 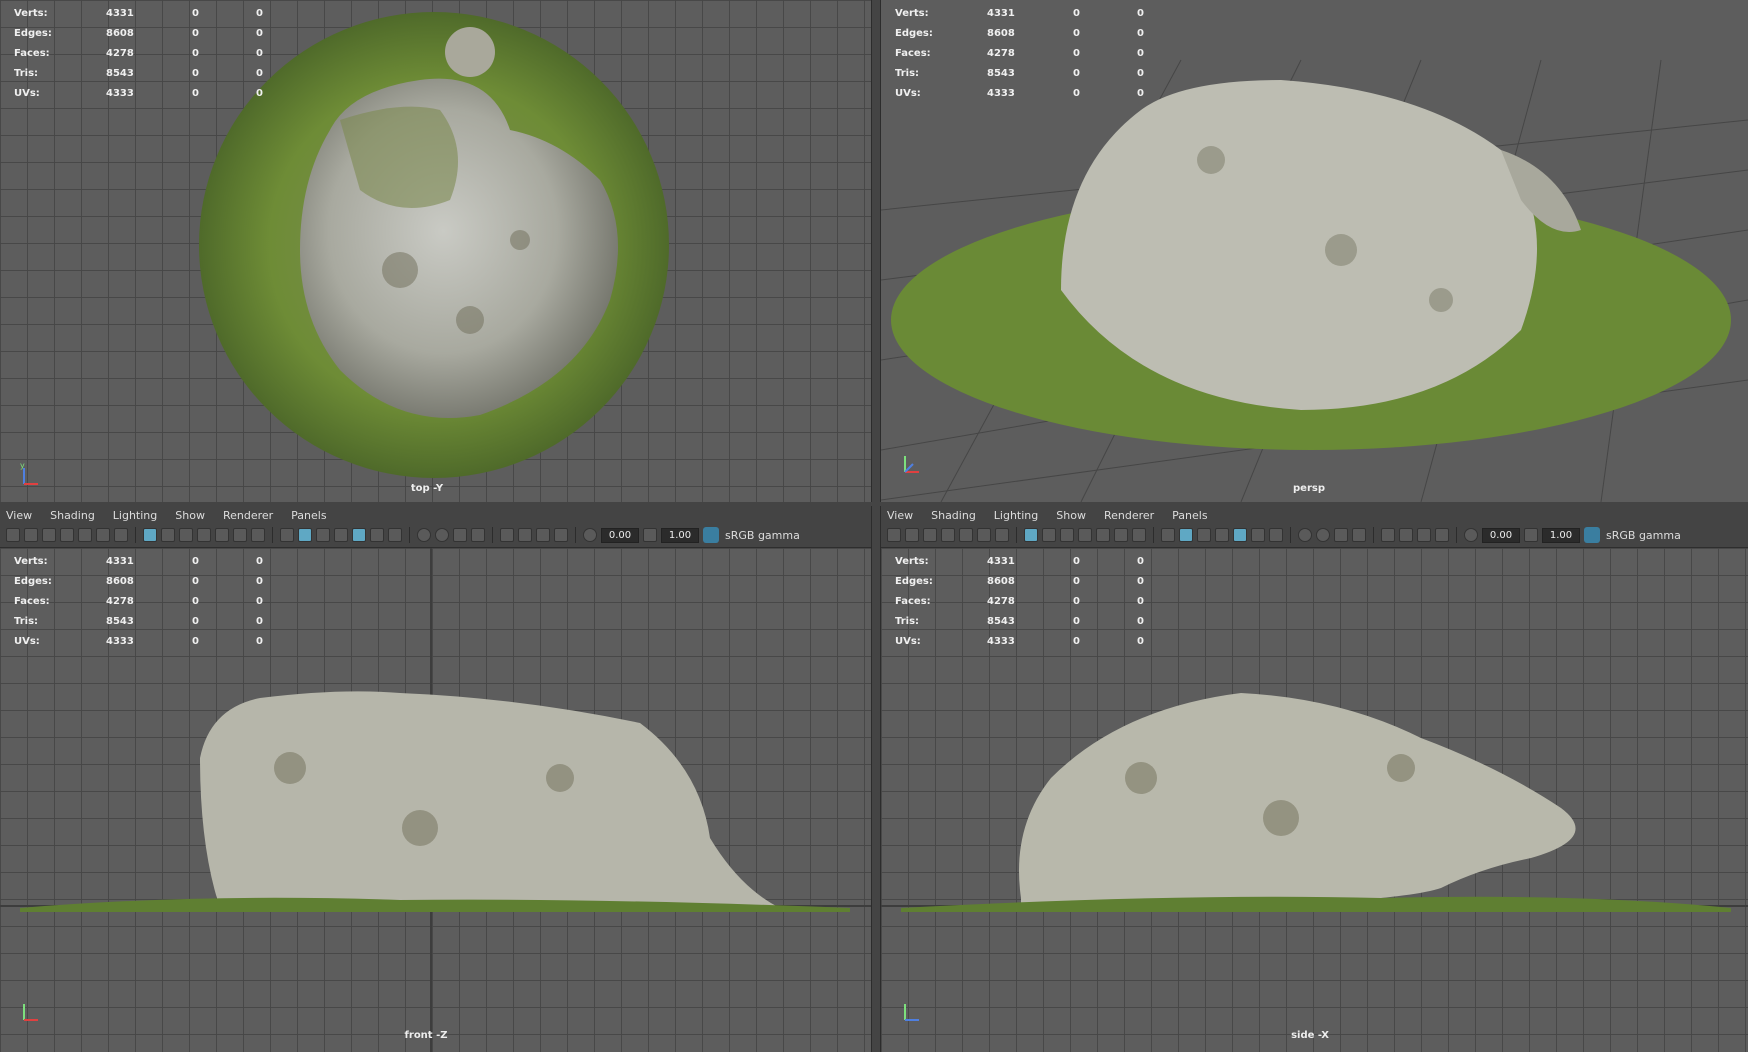 What do you see at coordinates (908, 93) in the screenshot?
I see `stats-label: UVs:` at bounding box center [908, 93].